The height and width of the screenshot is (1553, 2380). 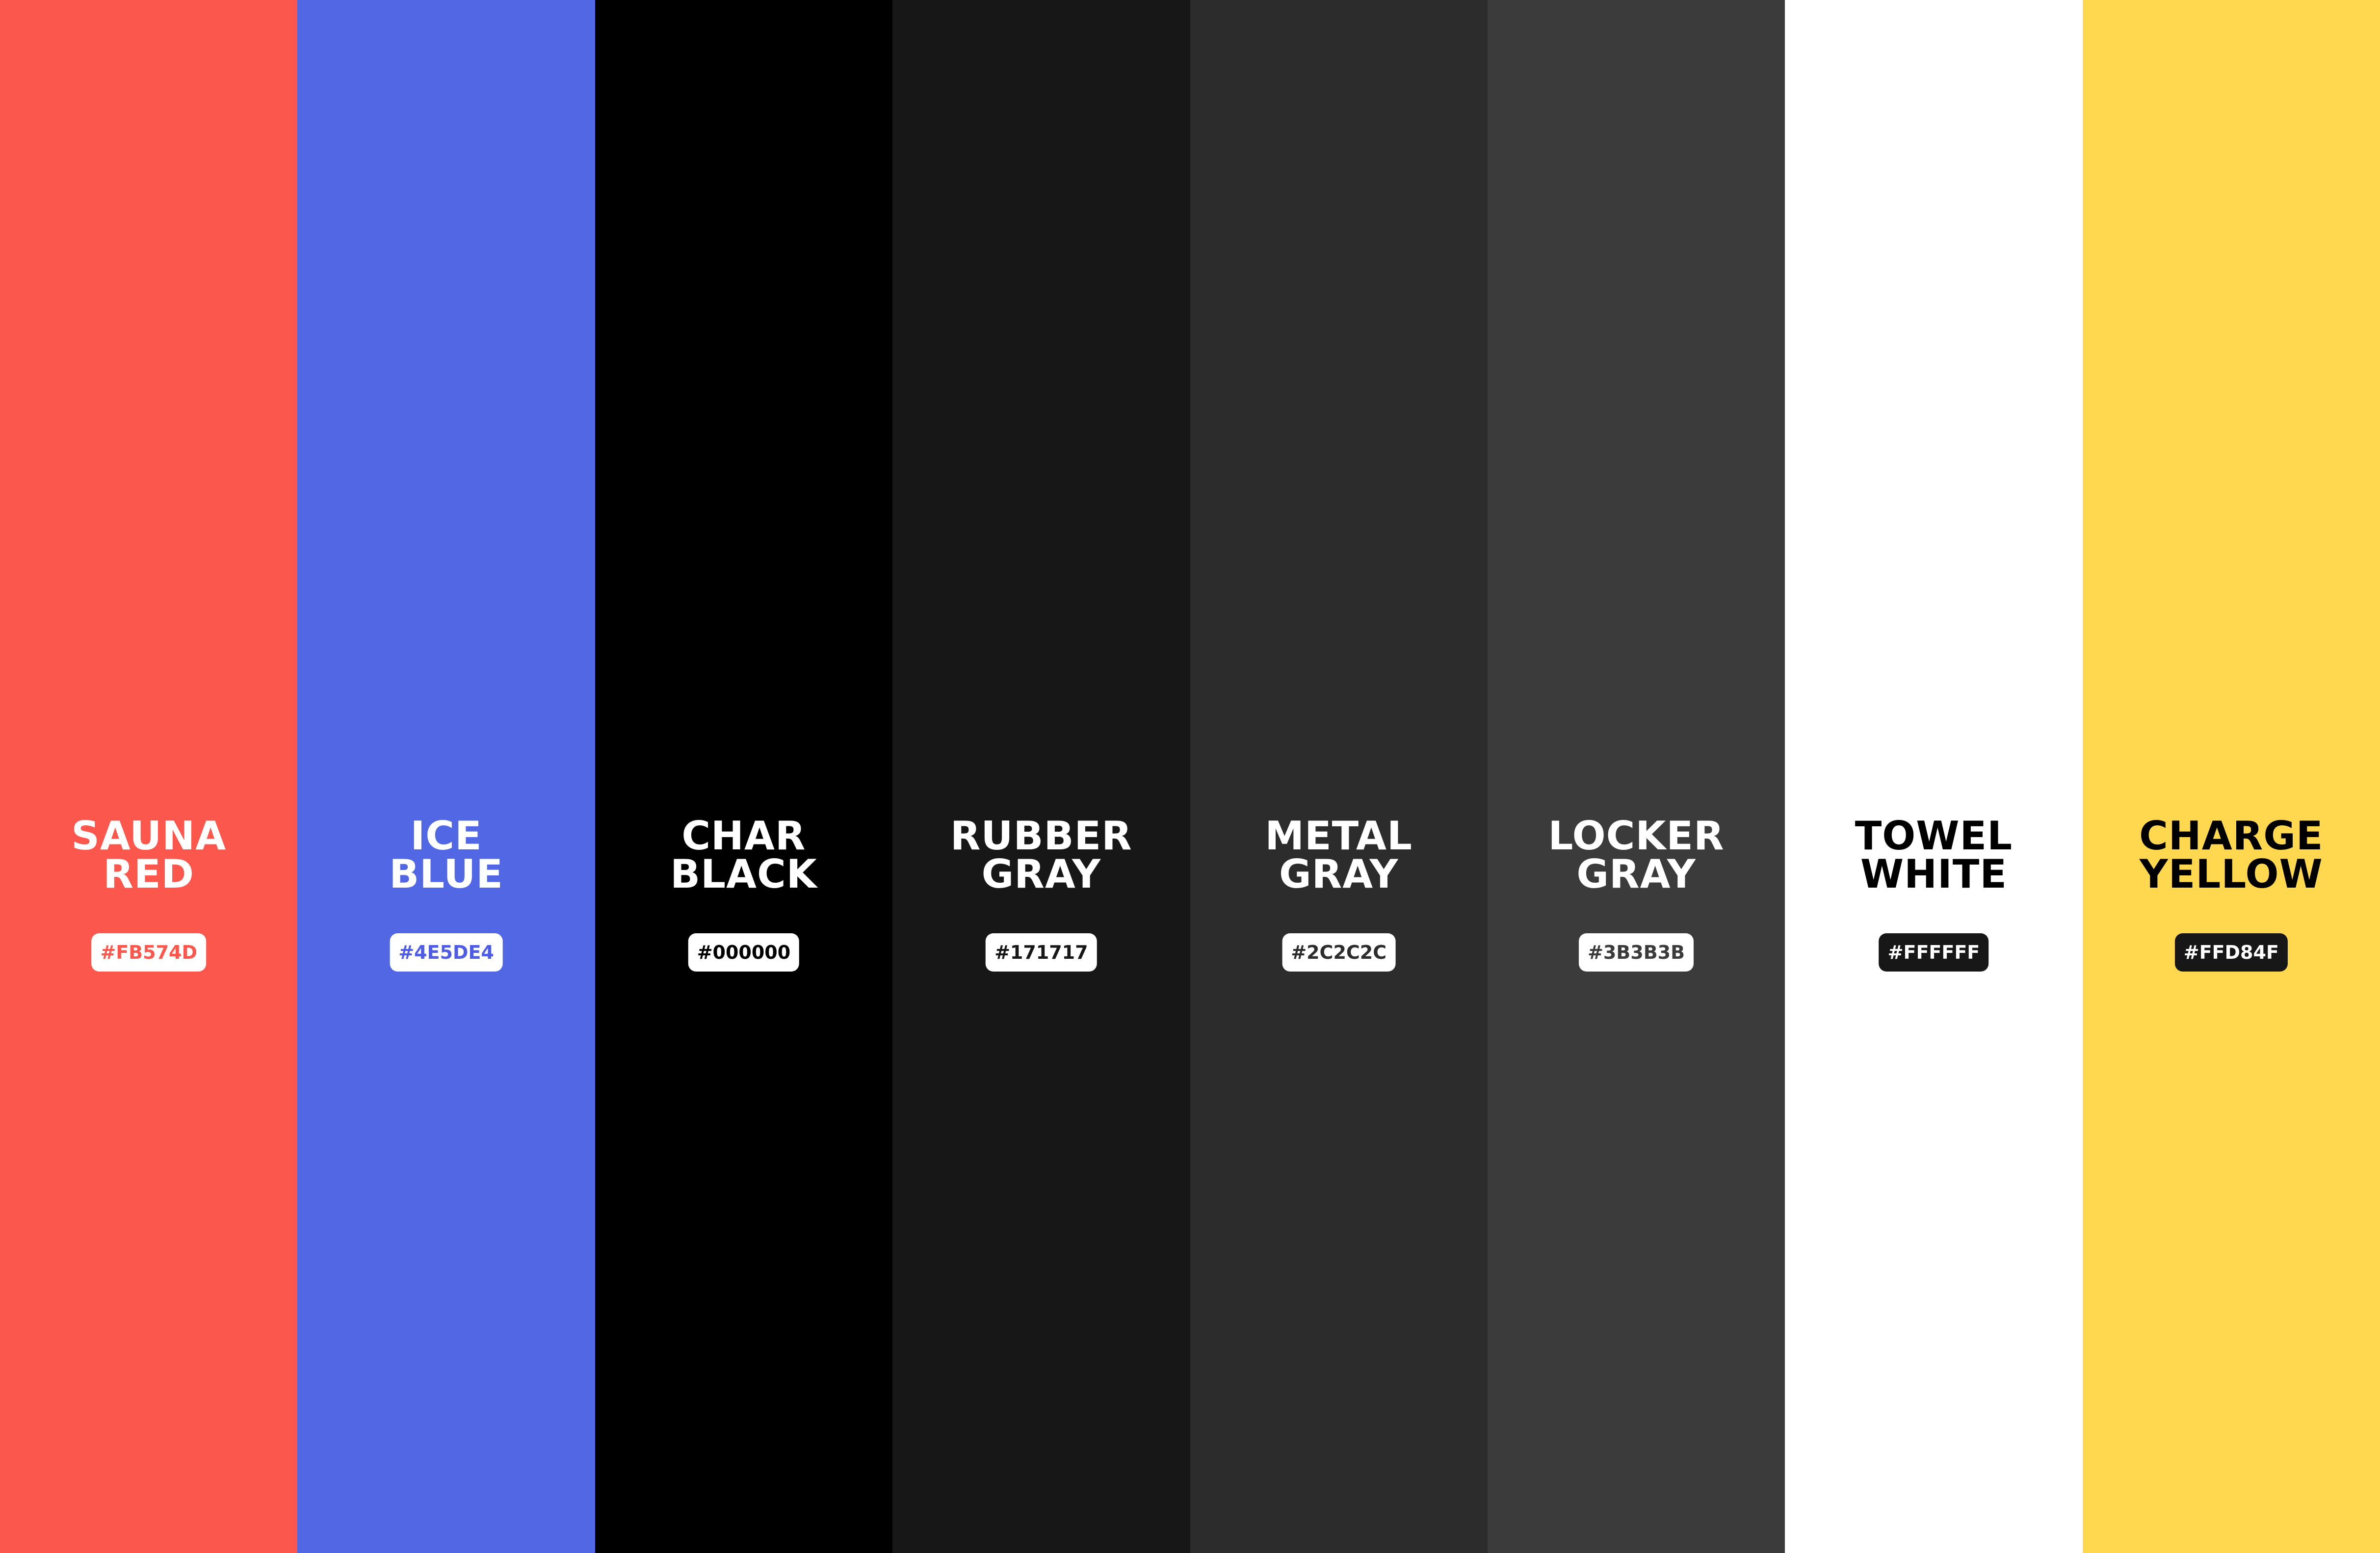 I want to click on swatch-name-line1: CHARGE, so click(x=2231, y=836).